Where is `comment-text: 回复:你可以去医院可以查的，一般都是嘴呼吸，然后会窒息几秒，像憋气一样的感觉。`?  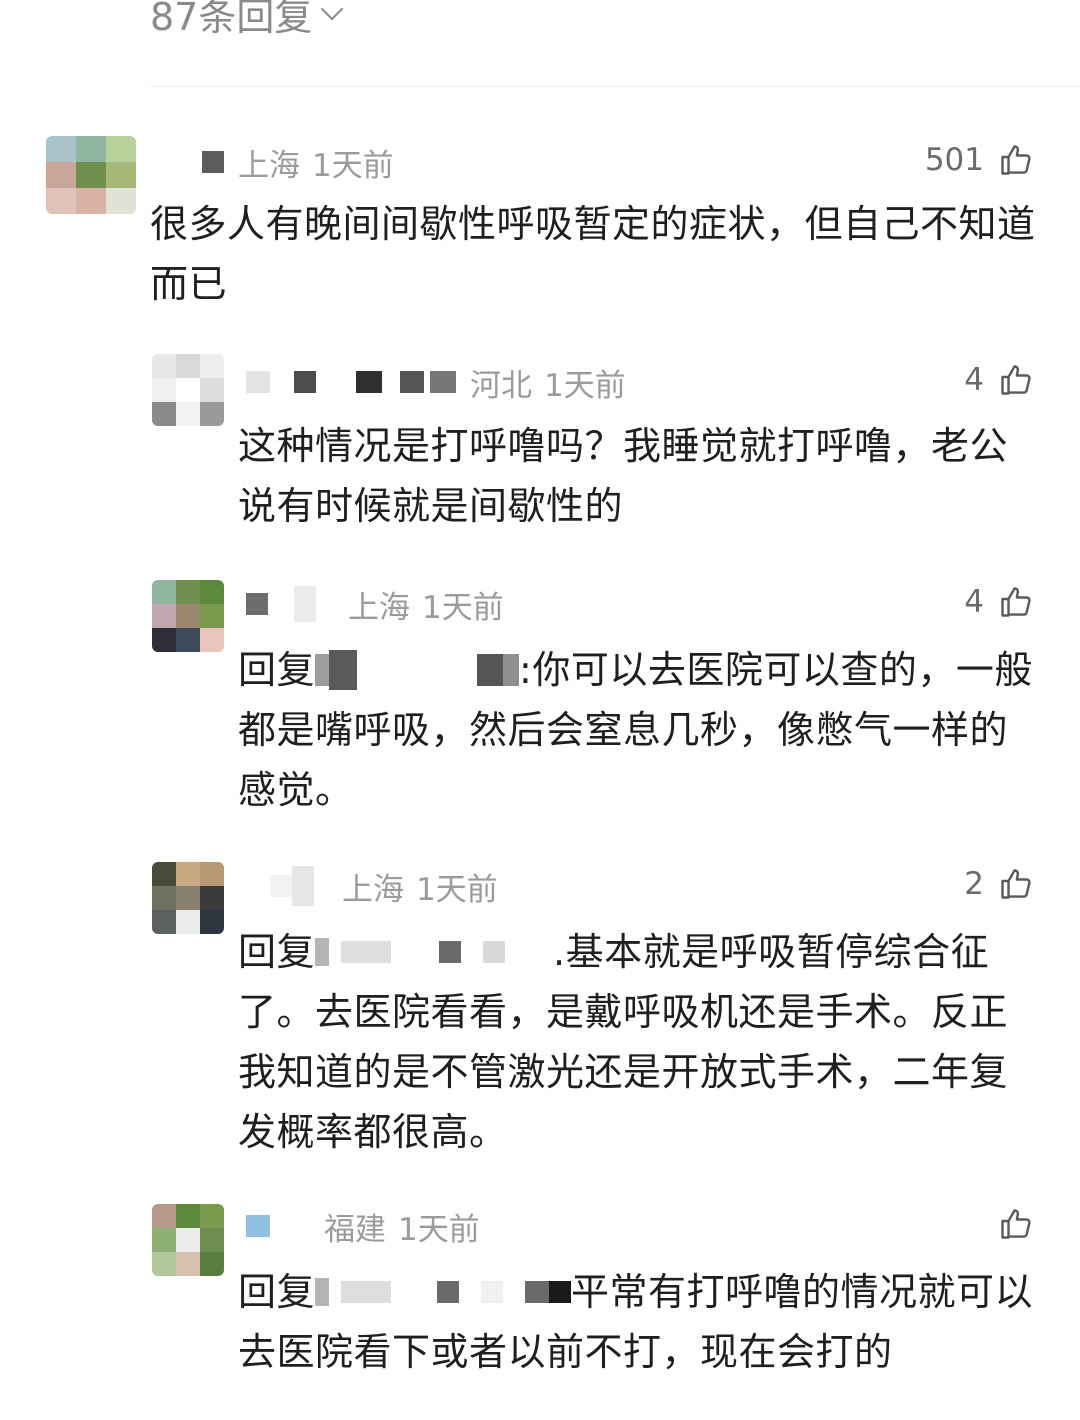
comment-text: 回复:你可以去医院可以查的，一般都是嘴呼吸，然后会窒息几秒，像憋气一样的感觉。 is located at coordinates (637, 730).